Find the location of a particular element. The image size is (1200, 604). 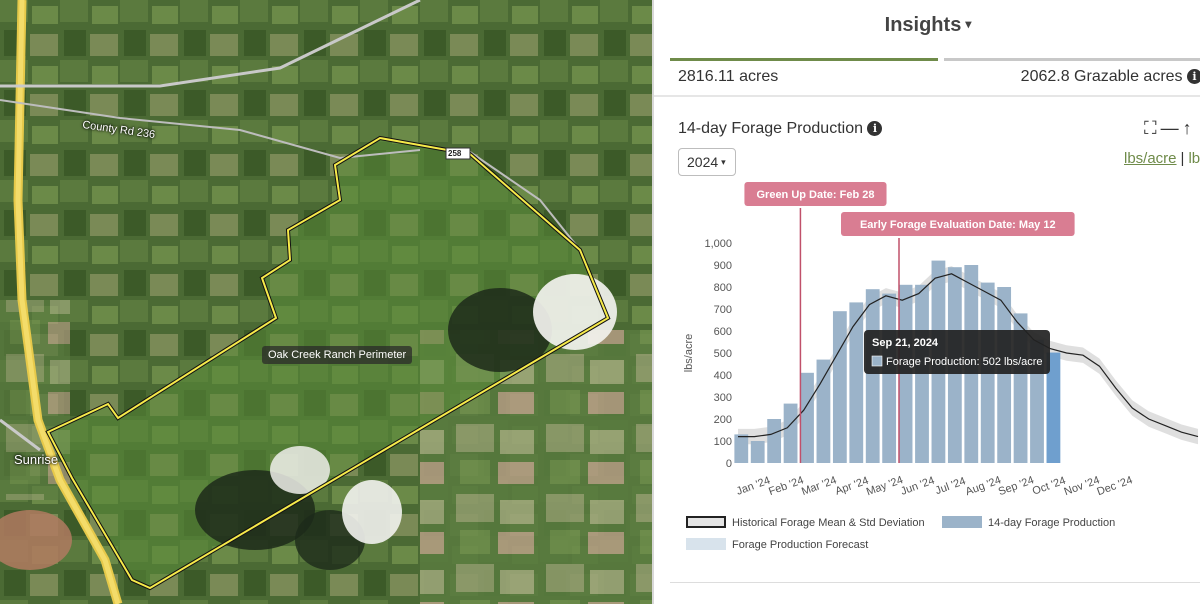

tab-indicator-inactive is located at coordinates (1072, 59).